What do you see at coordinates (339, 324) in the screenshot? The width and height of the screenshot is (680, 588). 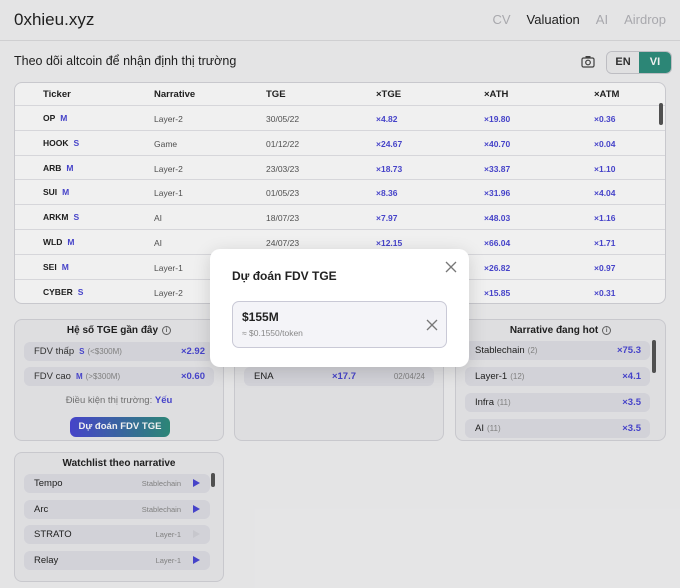 I see `fdv-result-box: $155M ≈ $0.1550/token` at bounding box center [339, 324].